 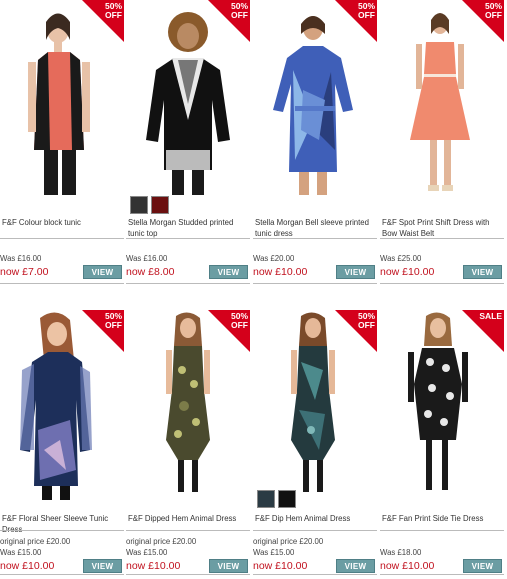 What do you see at coordinates (401, 552) in the screenshot?
I see `was-price: Was £18.00` at bounding box center [401, 552].